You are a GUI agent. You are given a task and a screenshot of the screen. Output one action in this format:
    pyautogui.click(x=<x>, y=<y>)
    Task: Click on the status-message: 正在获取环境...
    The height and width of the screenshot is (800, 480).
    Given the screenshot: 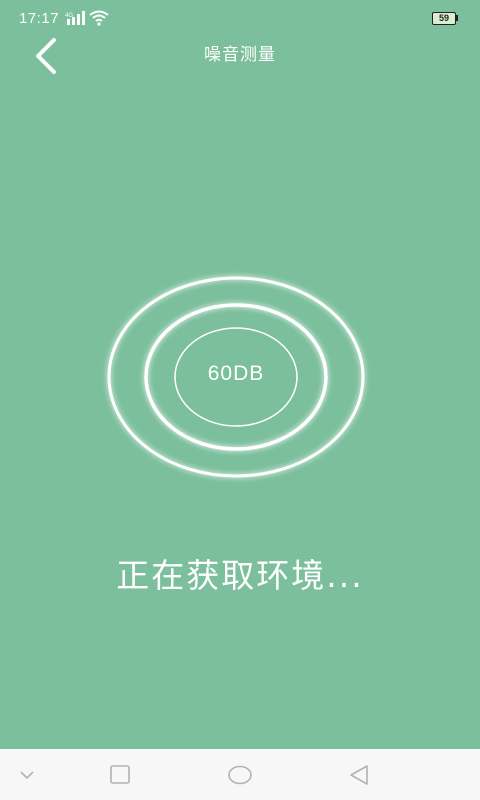 What is the action you would take?
    pyautogui.click(x=240, y=575)
    